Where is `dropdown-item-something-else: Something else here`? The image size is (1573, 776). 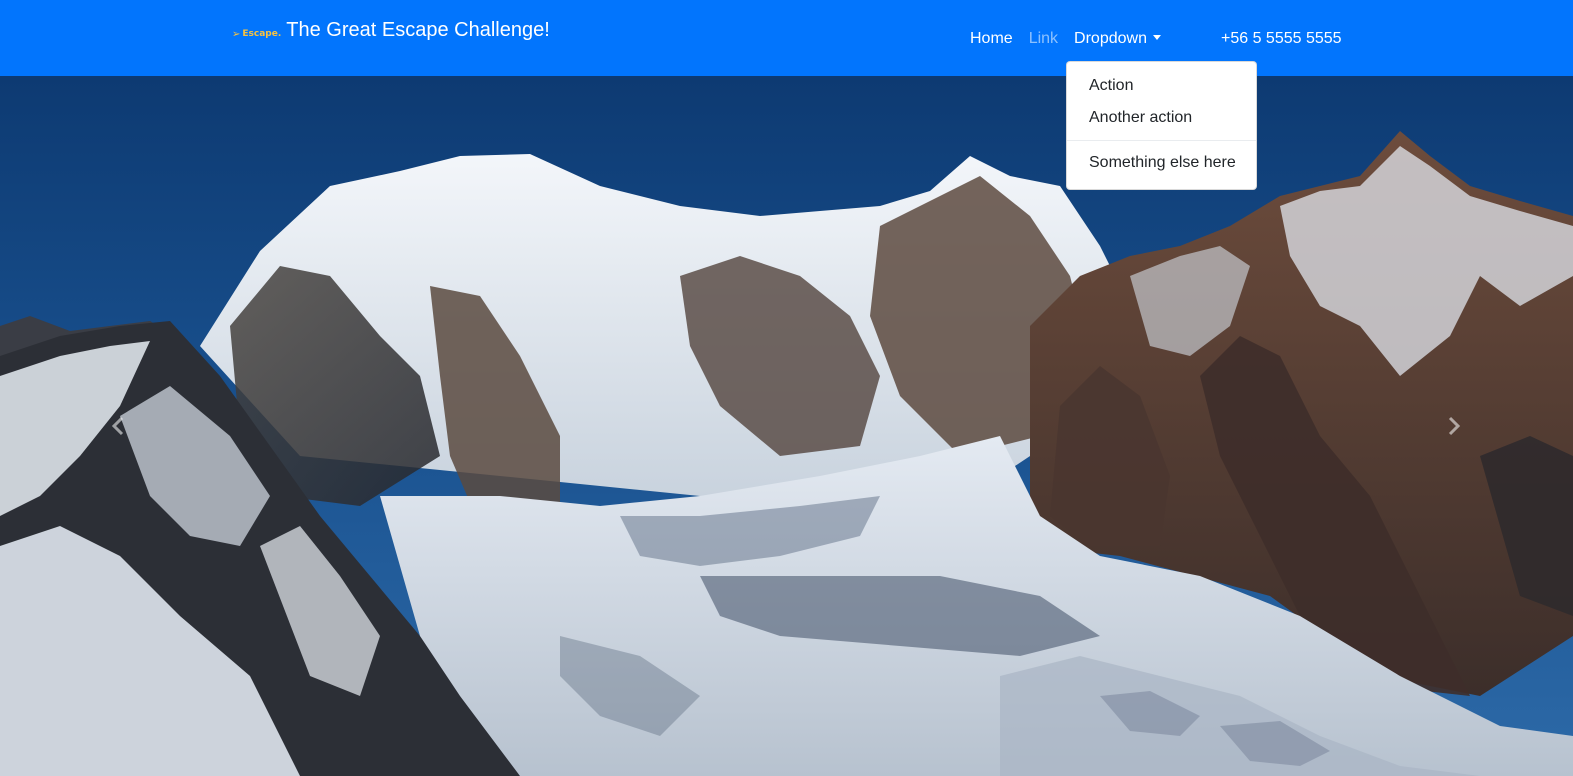 dropdown-item-something-else: Something else here is located at coordinates (1161, 163).